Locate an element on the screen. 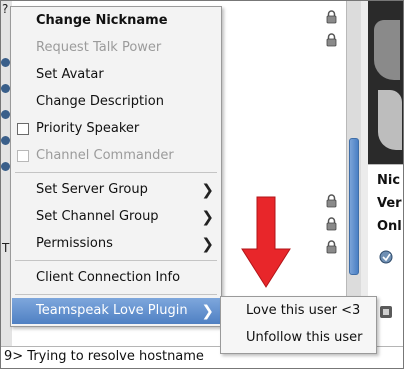 This screenshot has width=404, height=370. client-avatar is located at coordinates (386, 82).